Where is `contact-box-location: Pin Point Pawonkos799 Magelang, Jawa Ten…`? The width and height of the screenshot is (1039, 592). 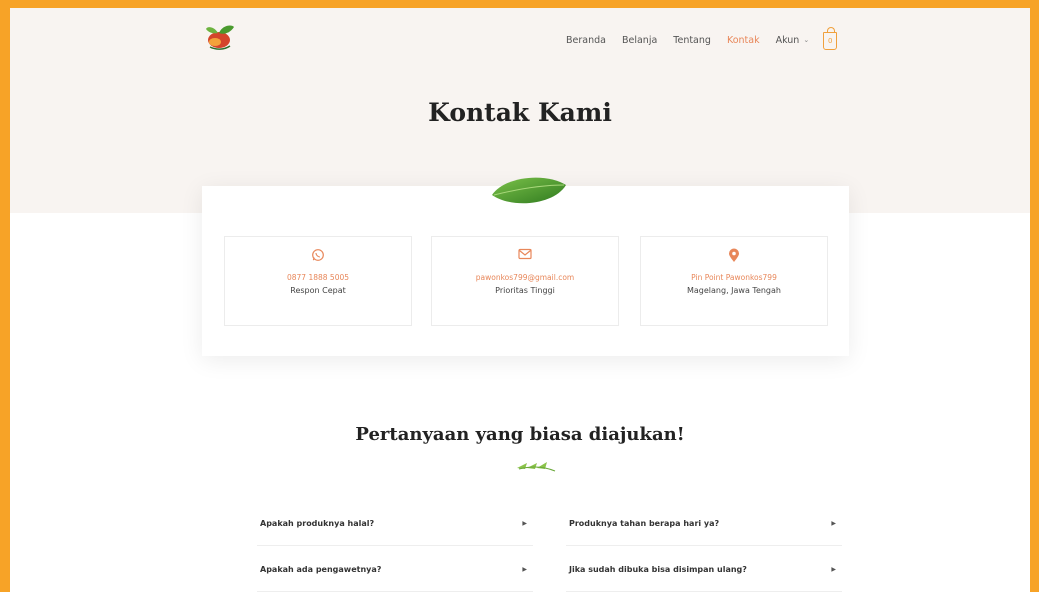 contact-box-location: Pin Point Pawonkos799 Magelang, Jawa Ten… is located at coordinates (734, 281).